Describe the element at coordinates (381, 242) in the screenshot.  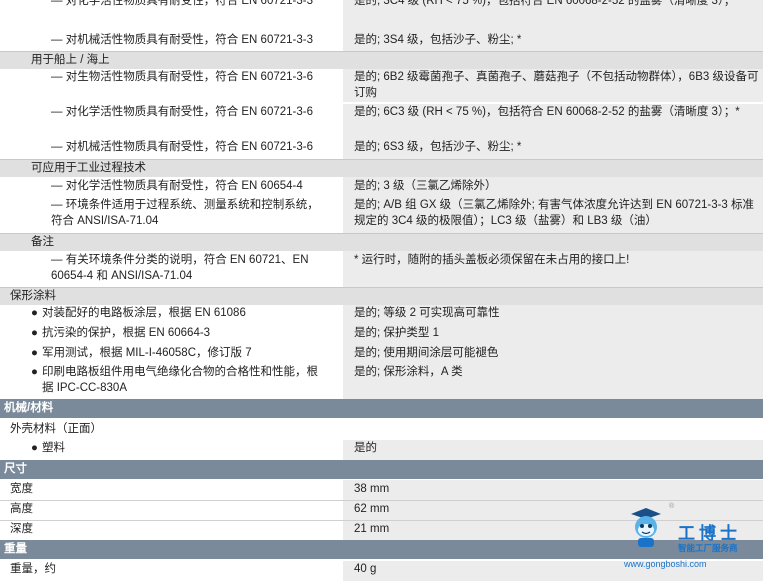
I see `group-header-note: 备注` at that location.